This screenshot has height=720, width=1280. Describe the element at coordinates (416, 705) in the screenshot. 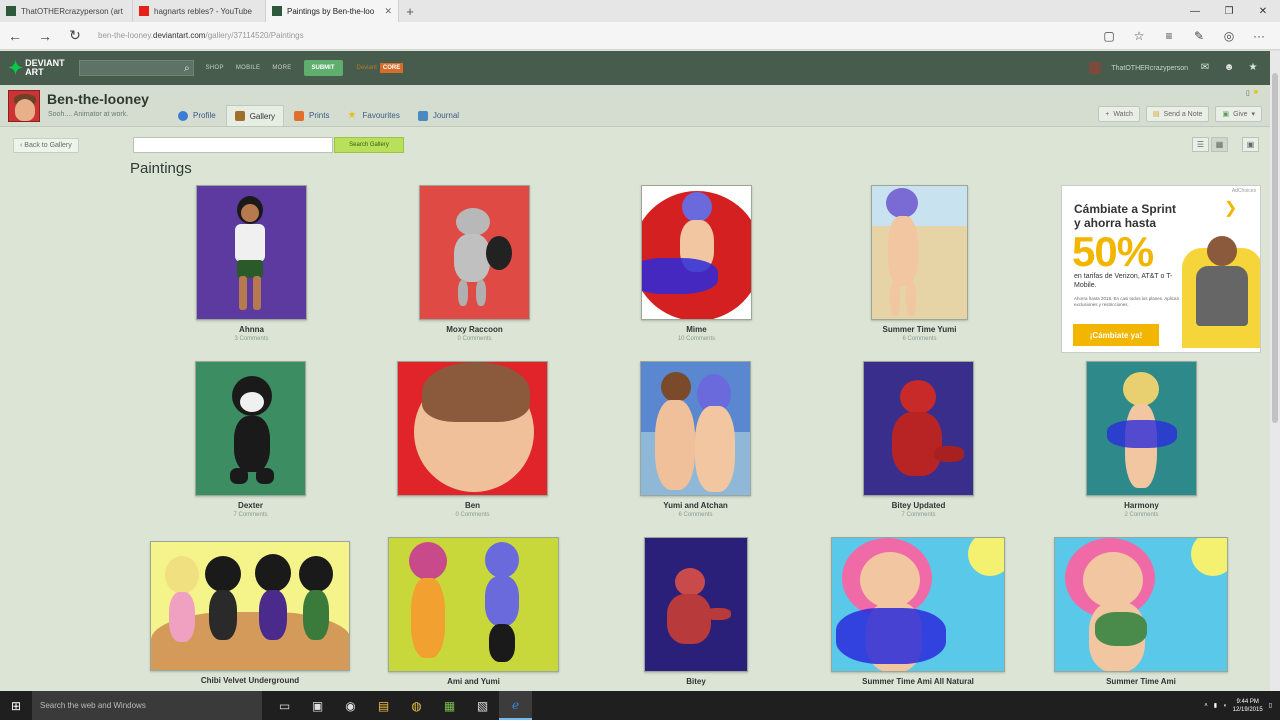

I see `chrome-icon: ◍` at that location.